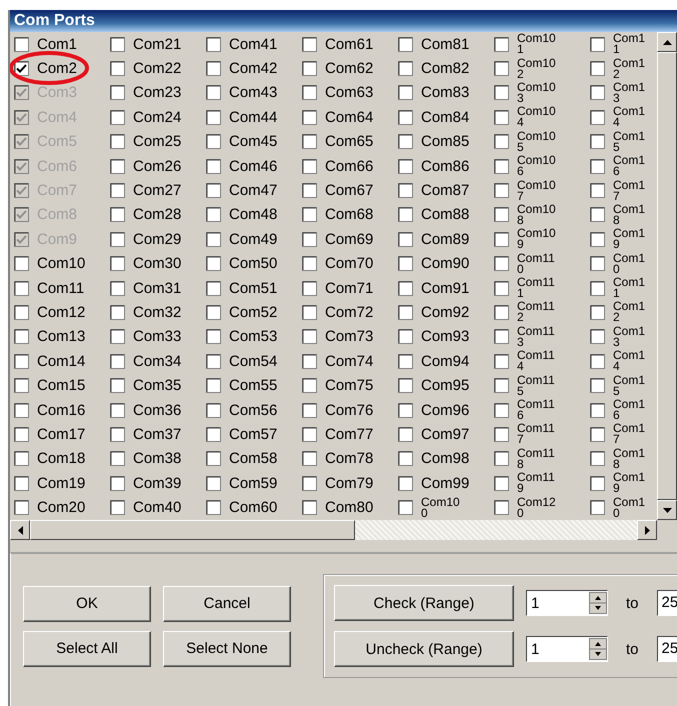 Image resolution: width=677 pixels, height=706 pixels. What do you see at coordinates (87, 648) in the screenshot?
I see `dialog-button: Select All` at bounding box center [87, 648].